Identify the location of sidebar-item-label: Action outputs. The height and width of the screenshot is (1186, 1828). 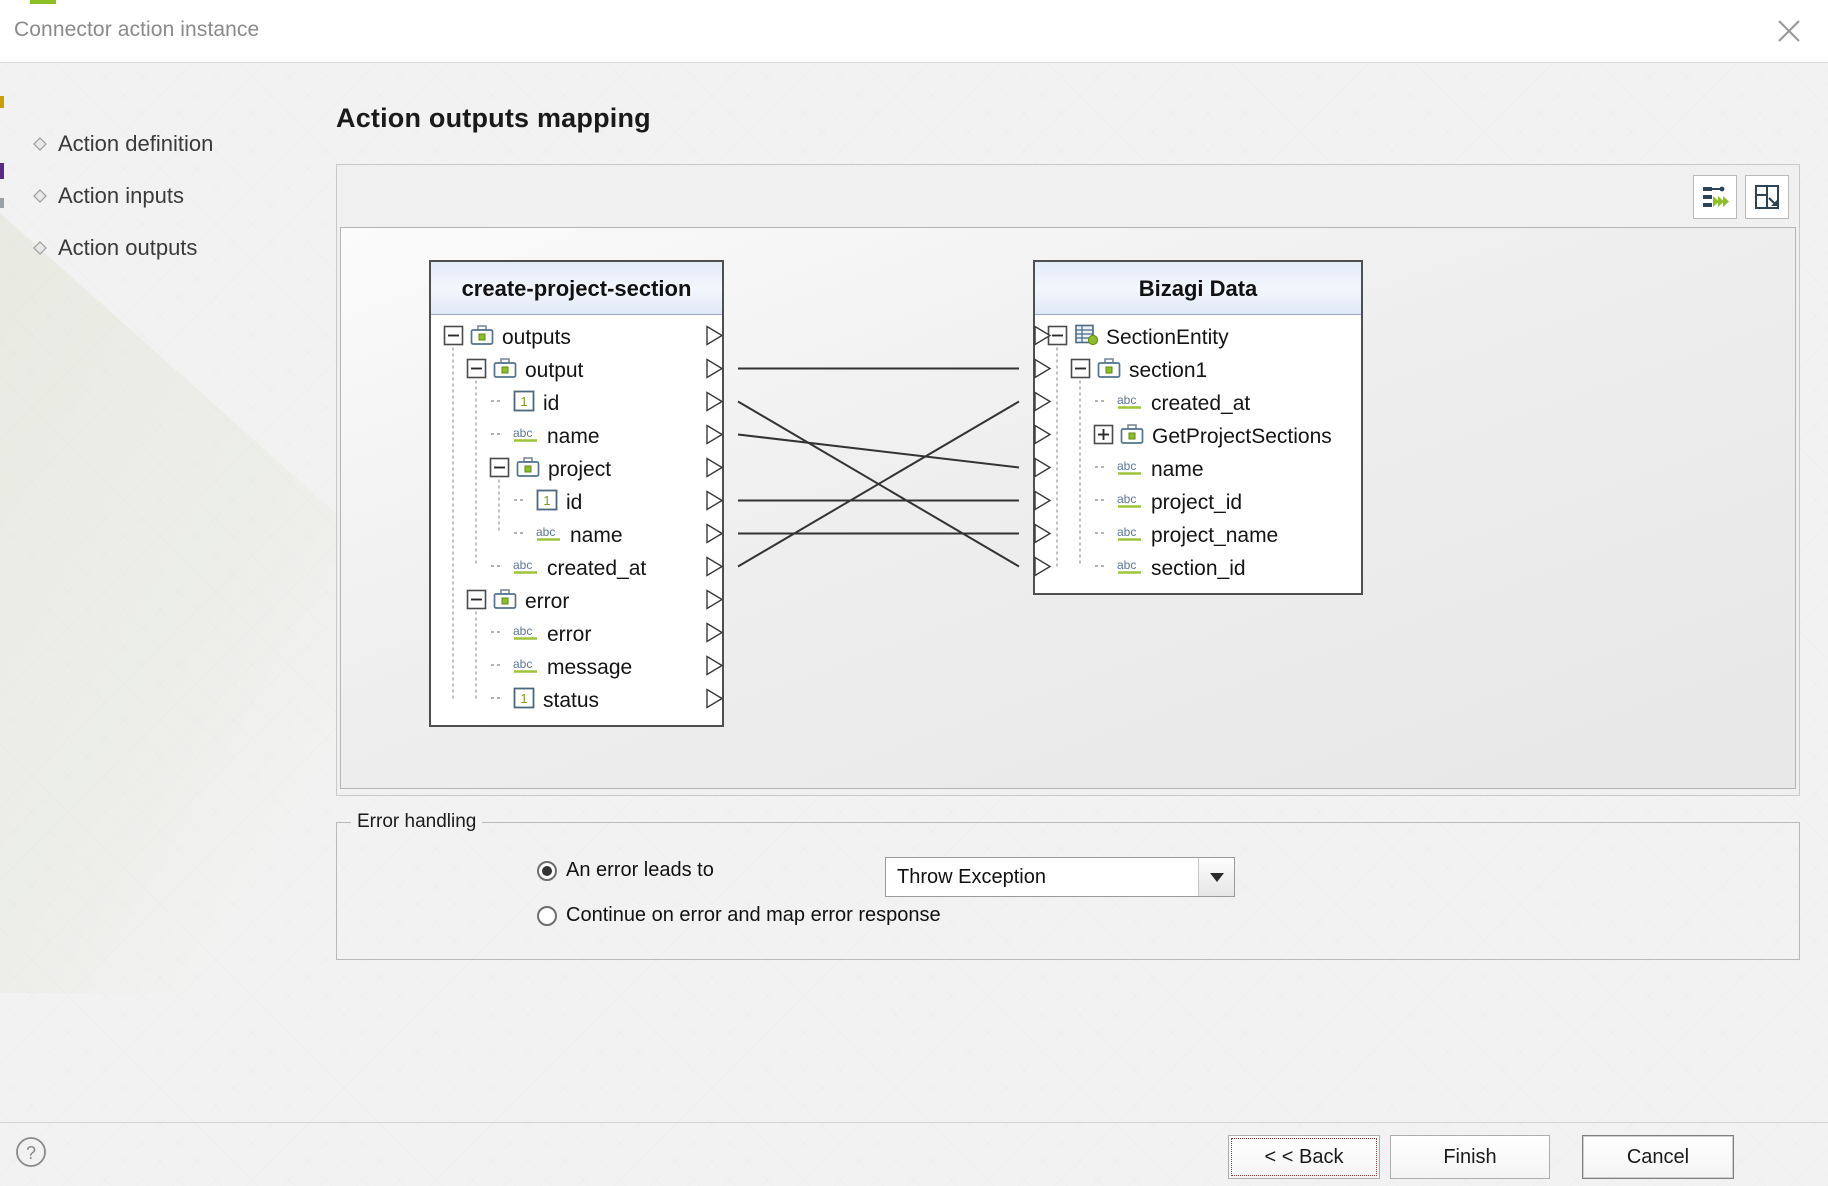
(128, 247).